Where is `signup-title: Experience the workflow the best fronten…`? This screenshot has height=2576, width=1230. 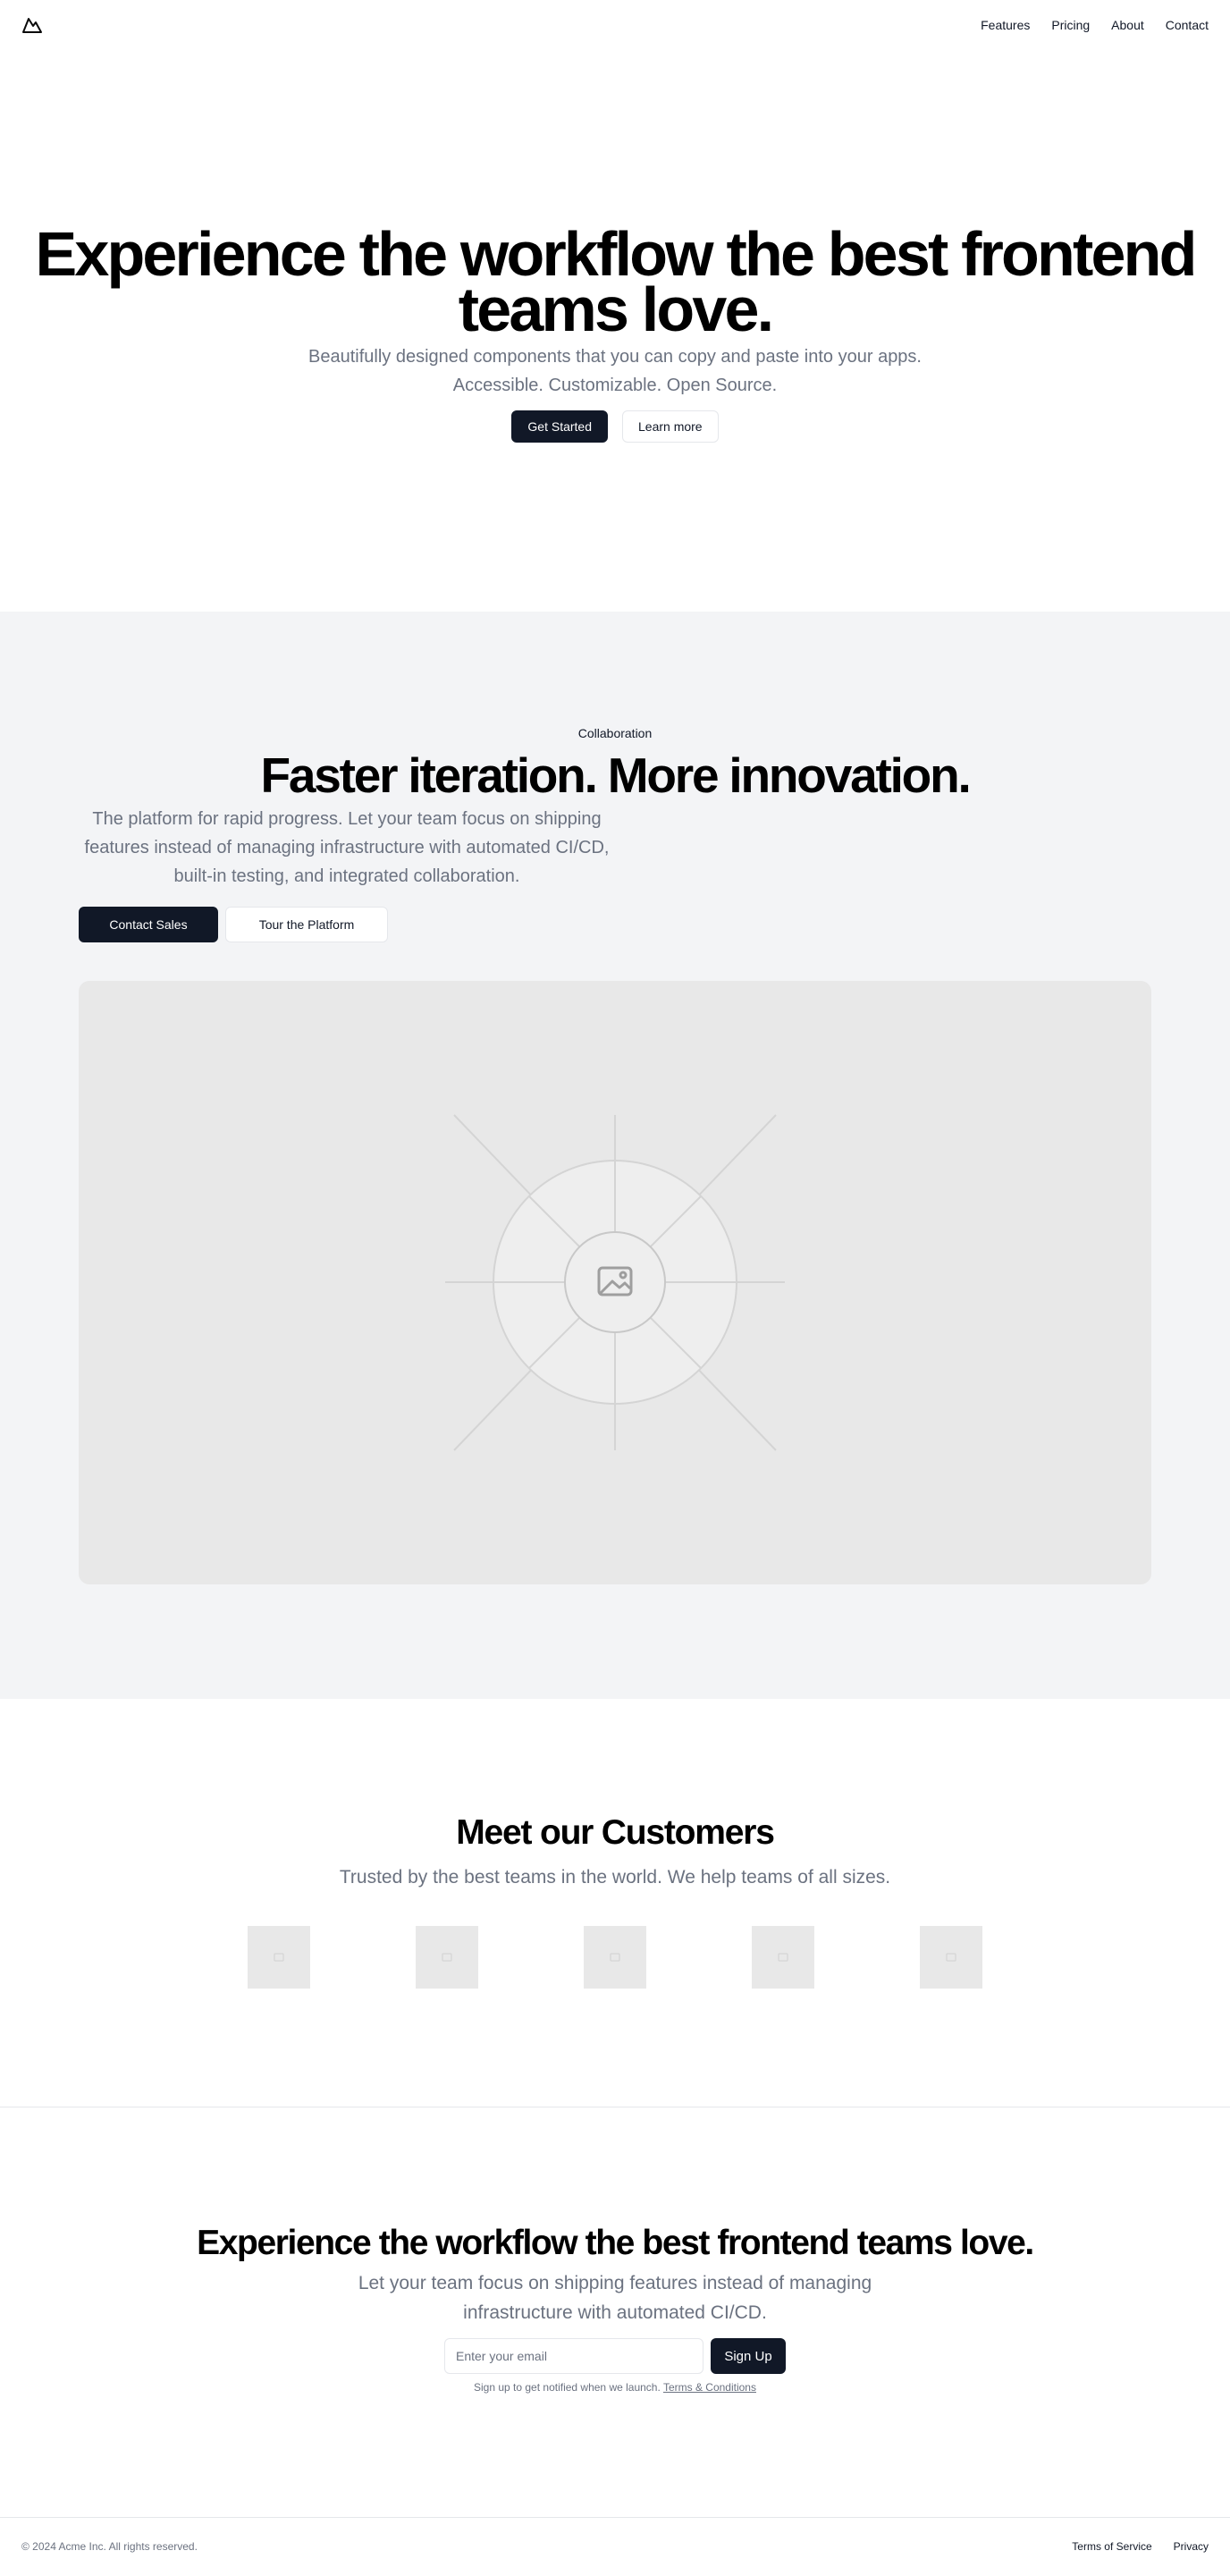
signup-title: Experience the workflow the best fronten… is located at coordinates (615, 2243).